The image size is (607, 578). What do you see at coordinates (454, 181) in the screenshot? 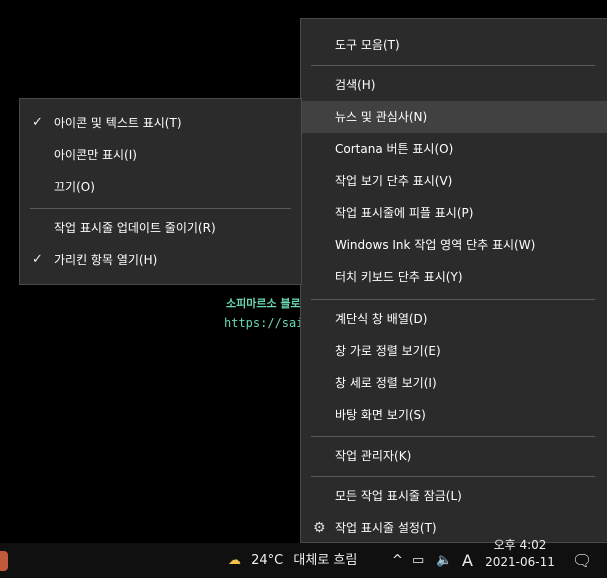
I see `menu-item-task-view: 작업 보기 단추 표시(V)` at bounding box center [454, 181].